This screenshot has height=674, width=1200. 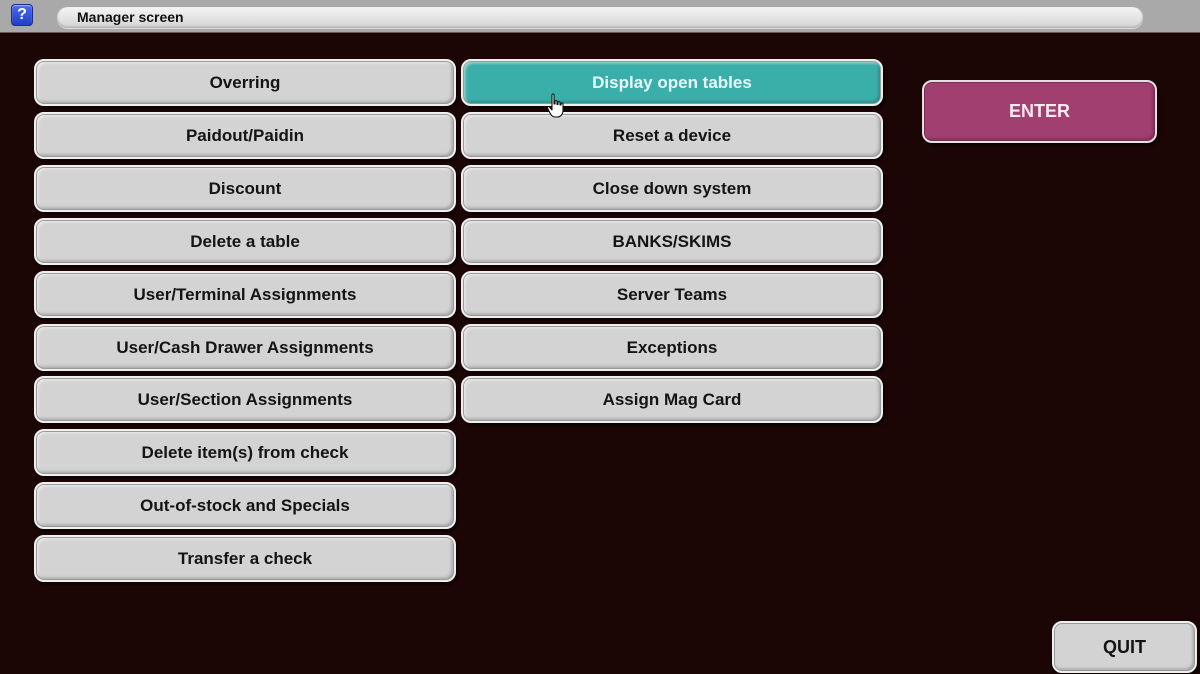 I want to click on quit-button: QUIT, so click(x=1124, y=647).